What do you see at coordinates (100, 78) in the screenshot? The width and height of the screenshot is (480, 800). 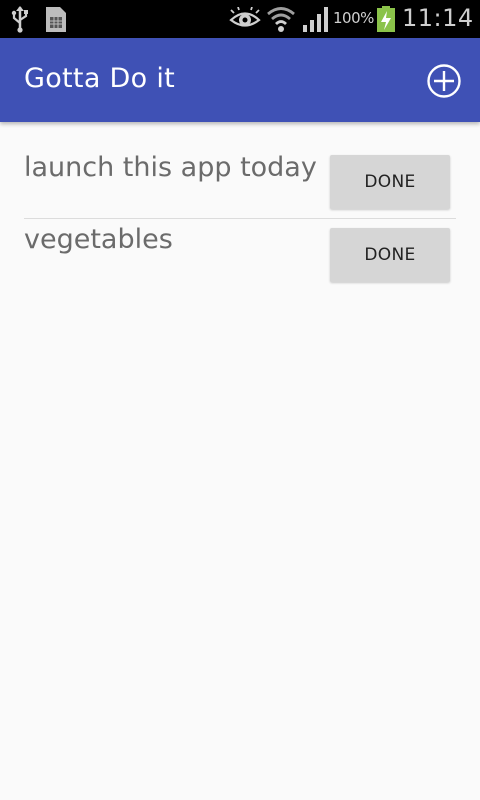 I see `app-title: Gotta Do it` at bounding box center [100, 78].